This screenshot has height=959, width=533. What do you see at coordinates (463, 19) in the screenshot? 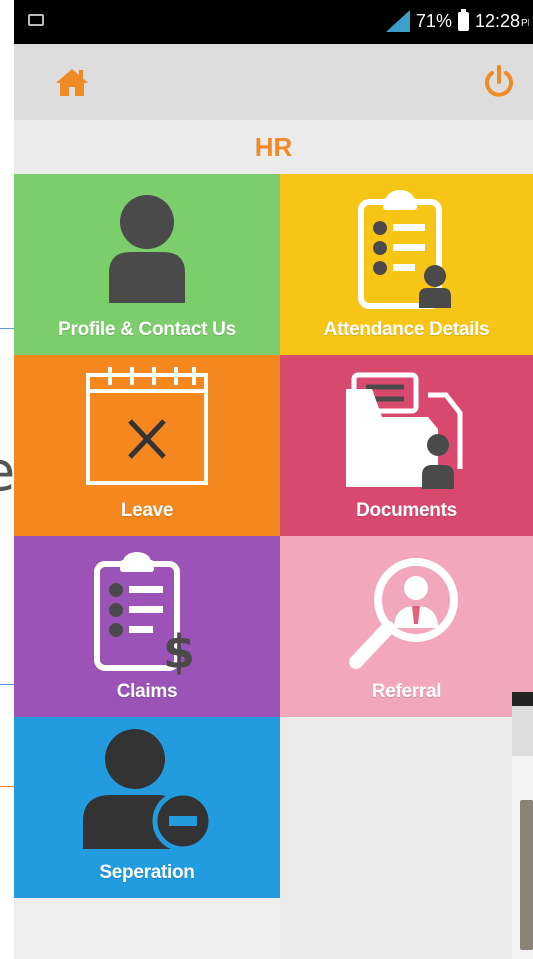
I see `battery-icon` at bounding box center [463, 19].